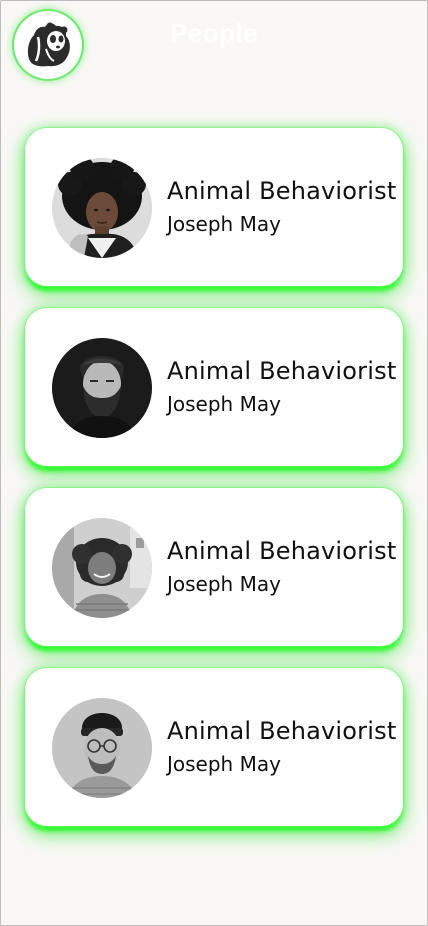 This screenshot has height=926, width=428. I want to click on woman-smiling-avatar, so click(102, 568).